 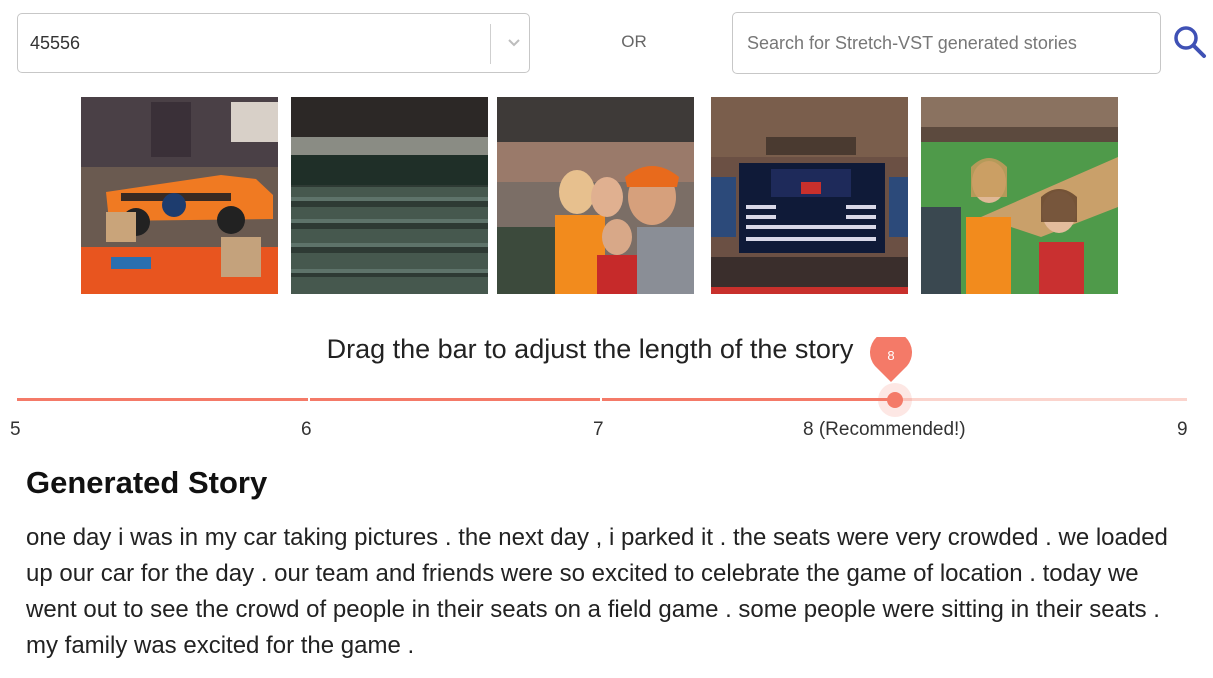 I want to click on chevron-down-icon, so click(x=514, y=42).